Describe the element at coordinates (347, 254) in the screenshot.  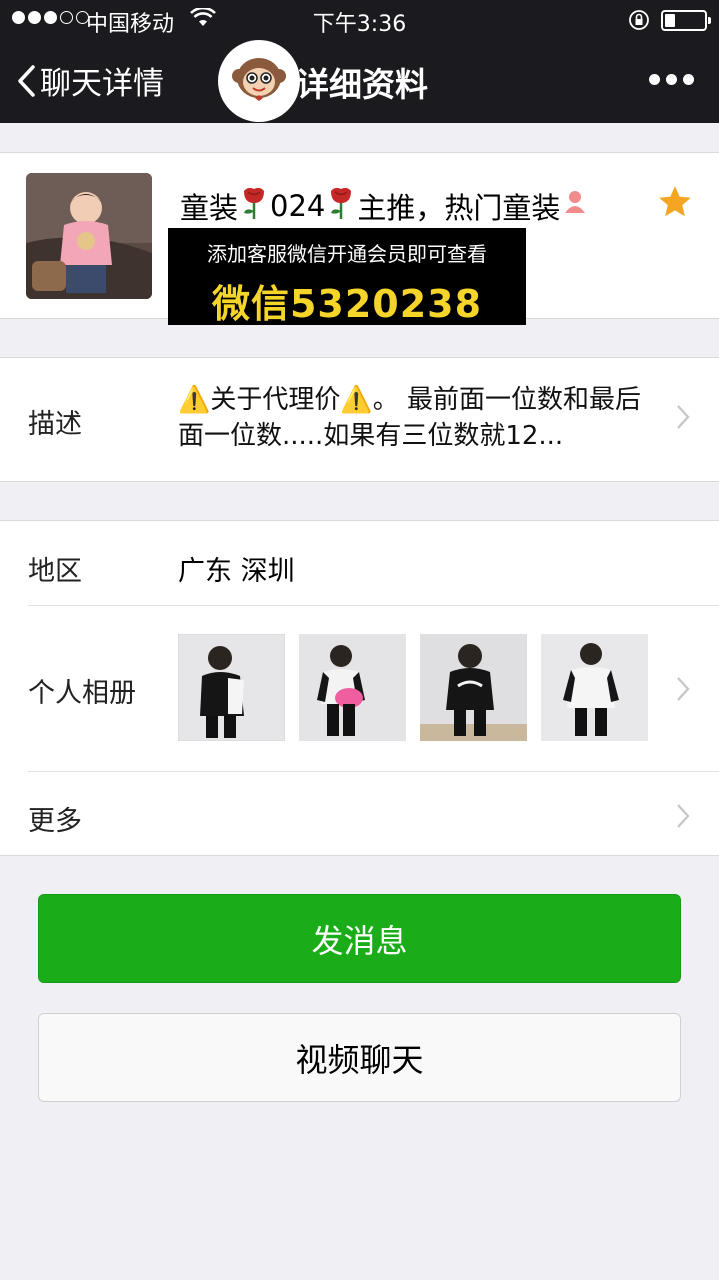
I see `promo-line-1: 添加客服微信开通会员即可查看` at that location.